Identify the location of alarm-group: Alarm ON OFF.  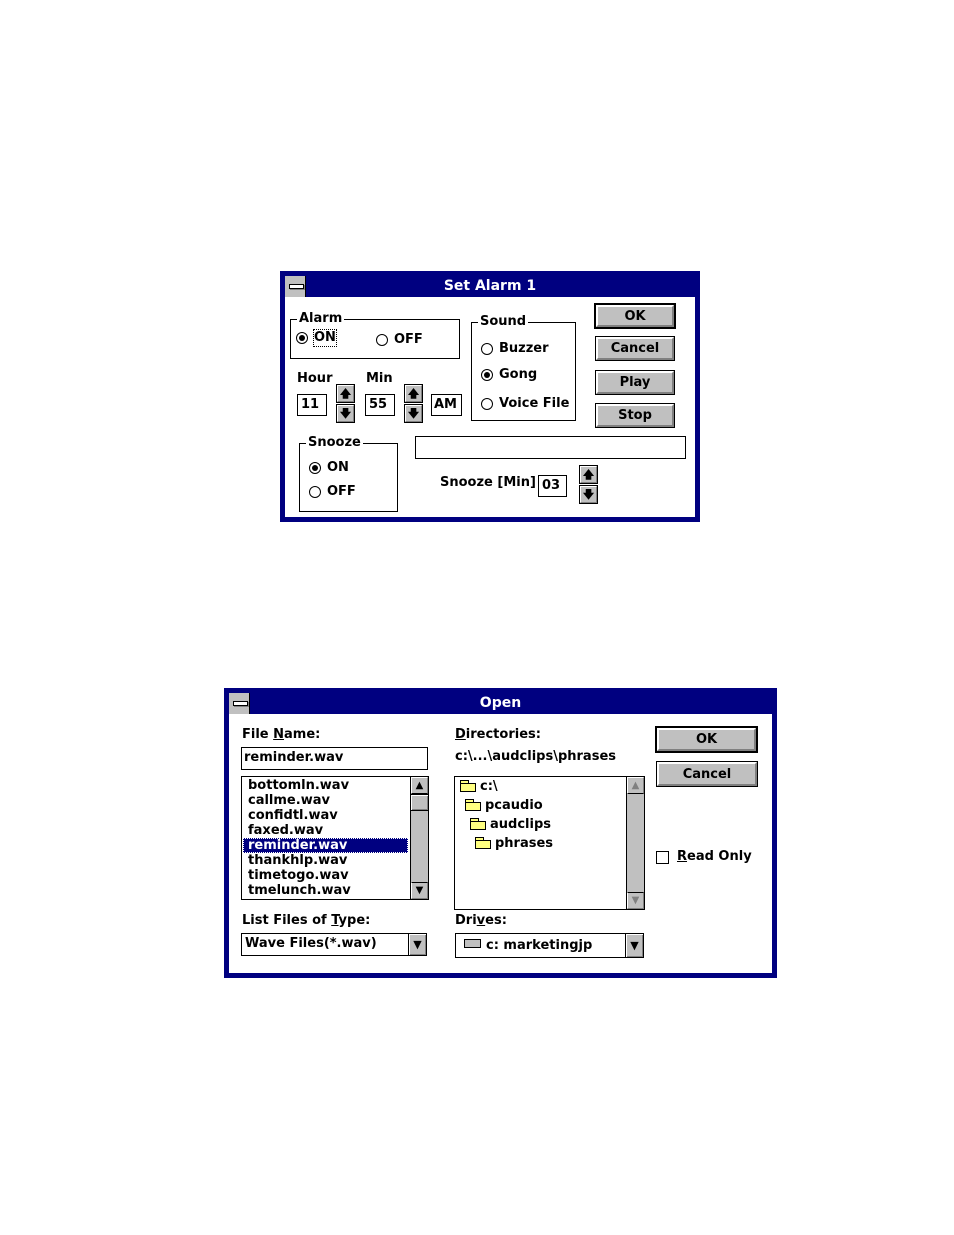
(375, 335).